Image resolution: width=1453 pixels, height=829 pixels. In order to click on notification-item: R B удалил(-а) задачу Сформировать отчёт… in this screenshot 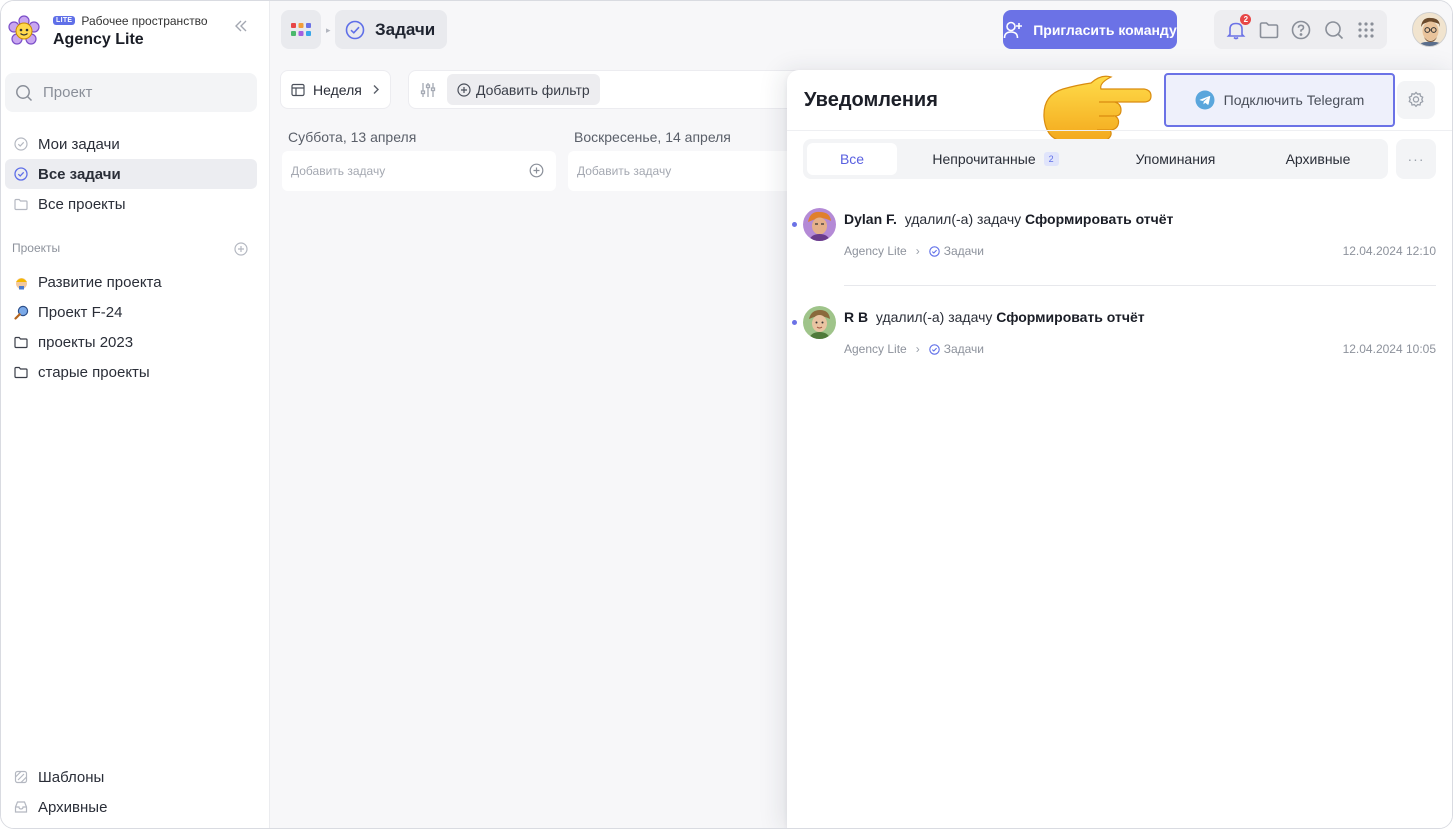, I will do `click(1119, 338)`.